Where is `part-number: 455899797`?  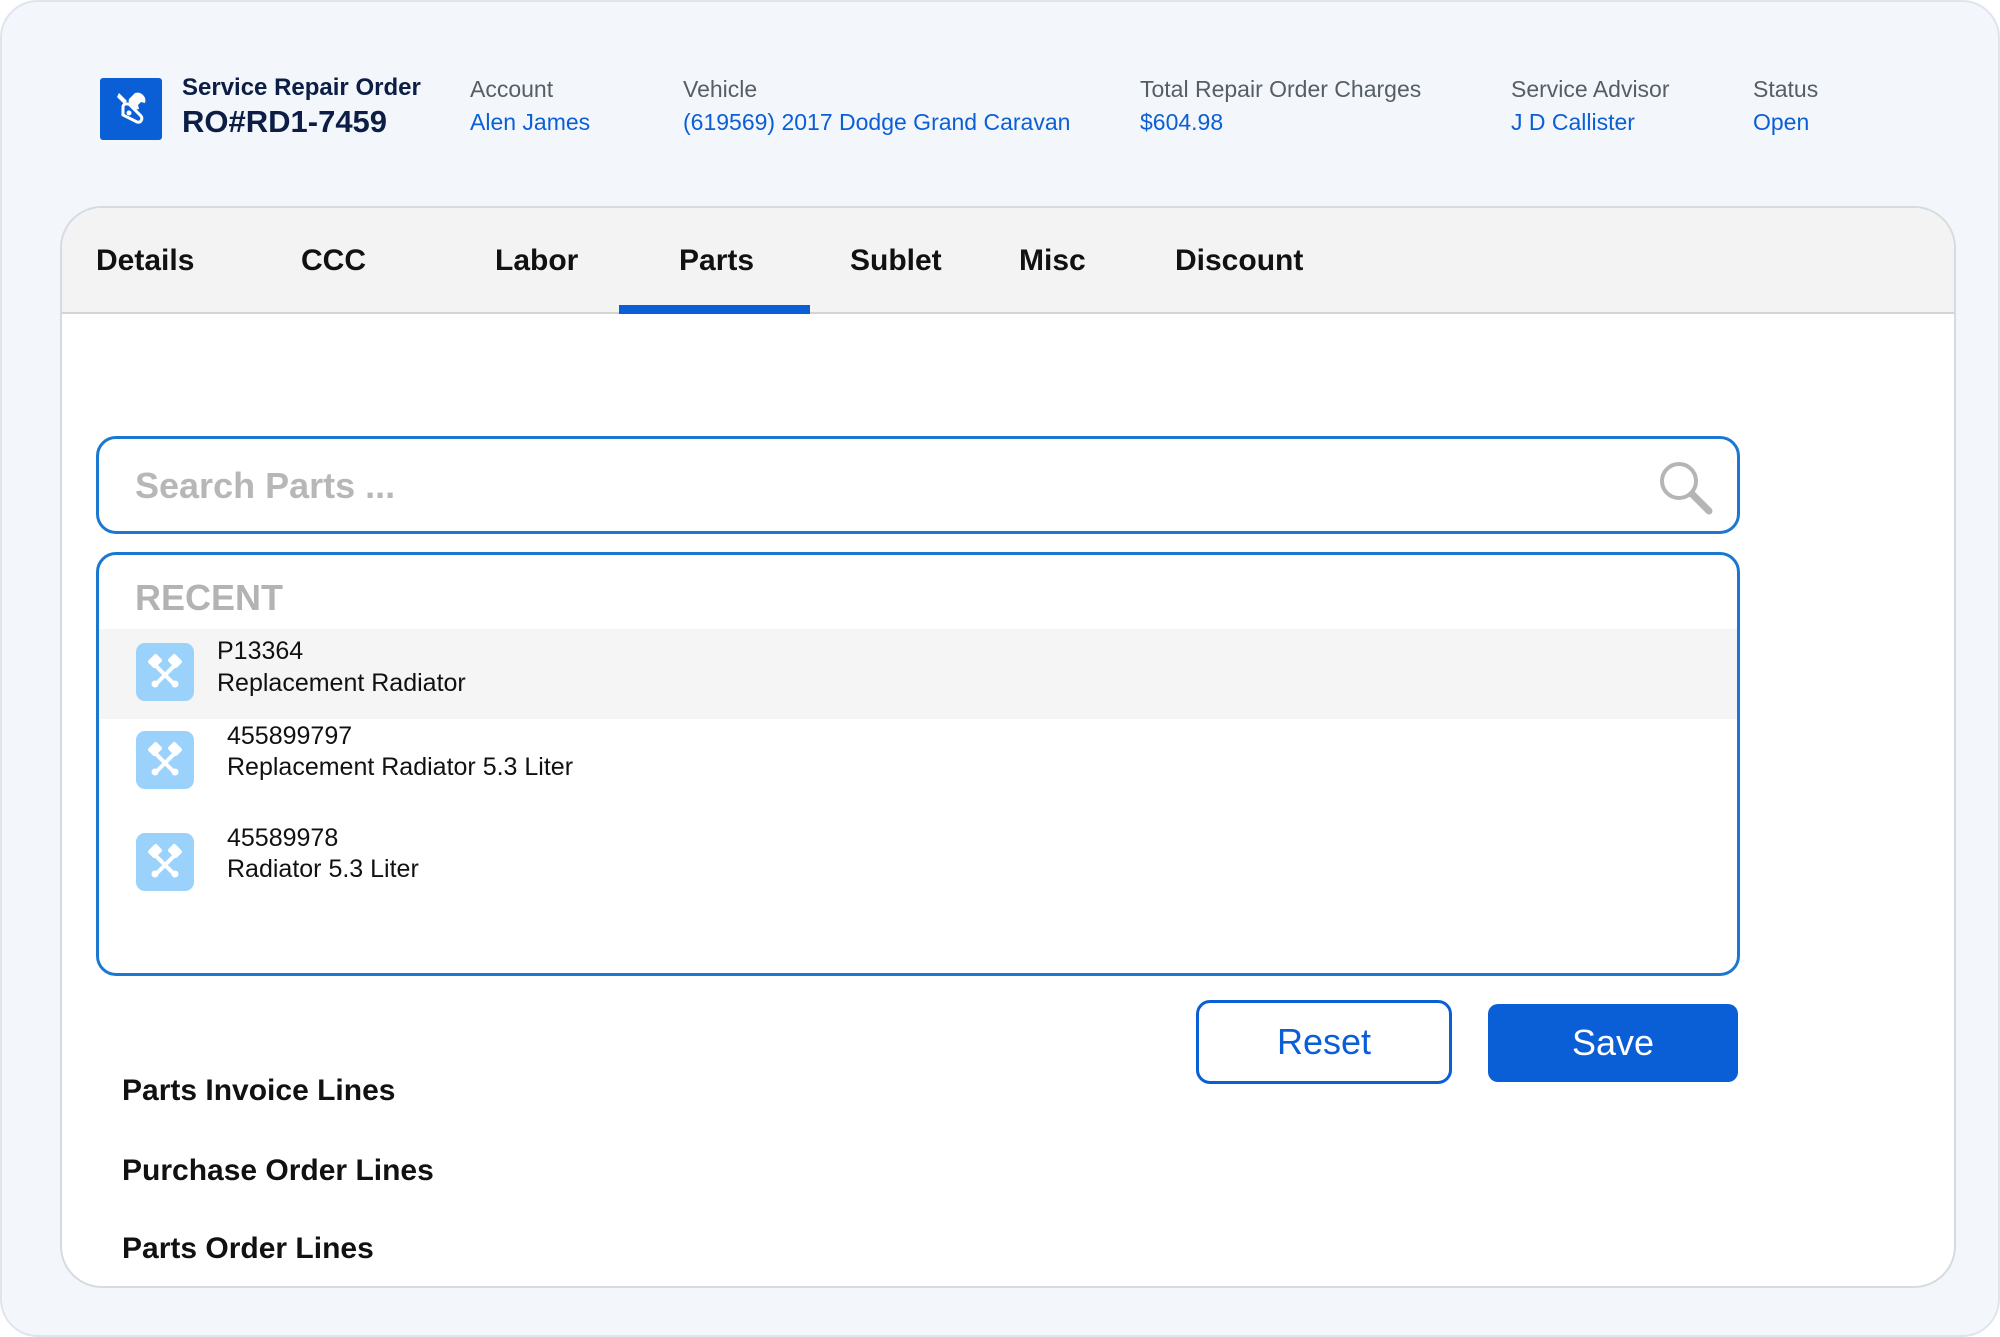
part-number: 455899797 is located at coordinates (290, 736).